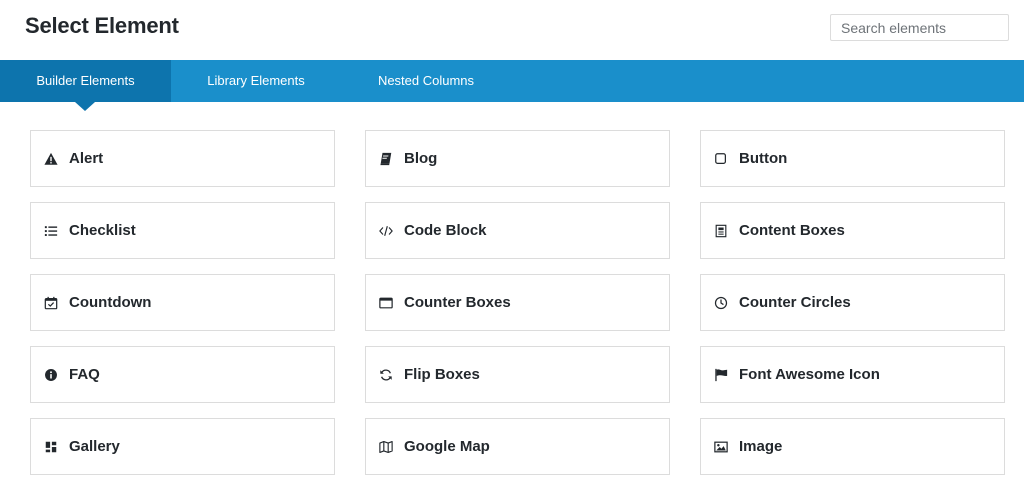  Describe the element at coordinates (761, 446) in the screenshot. I see `element-label: Image` at that location.